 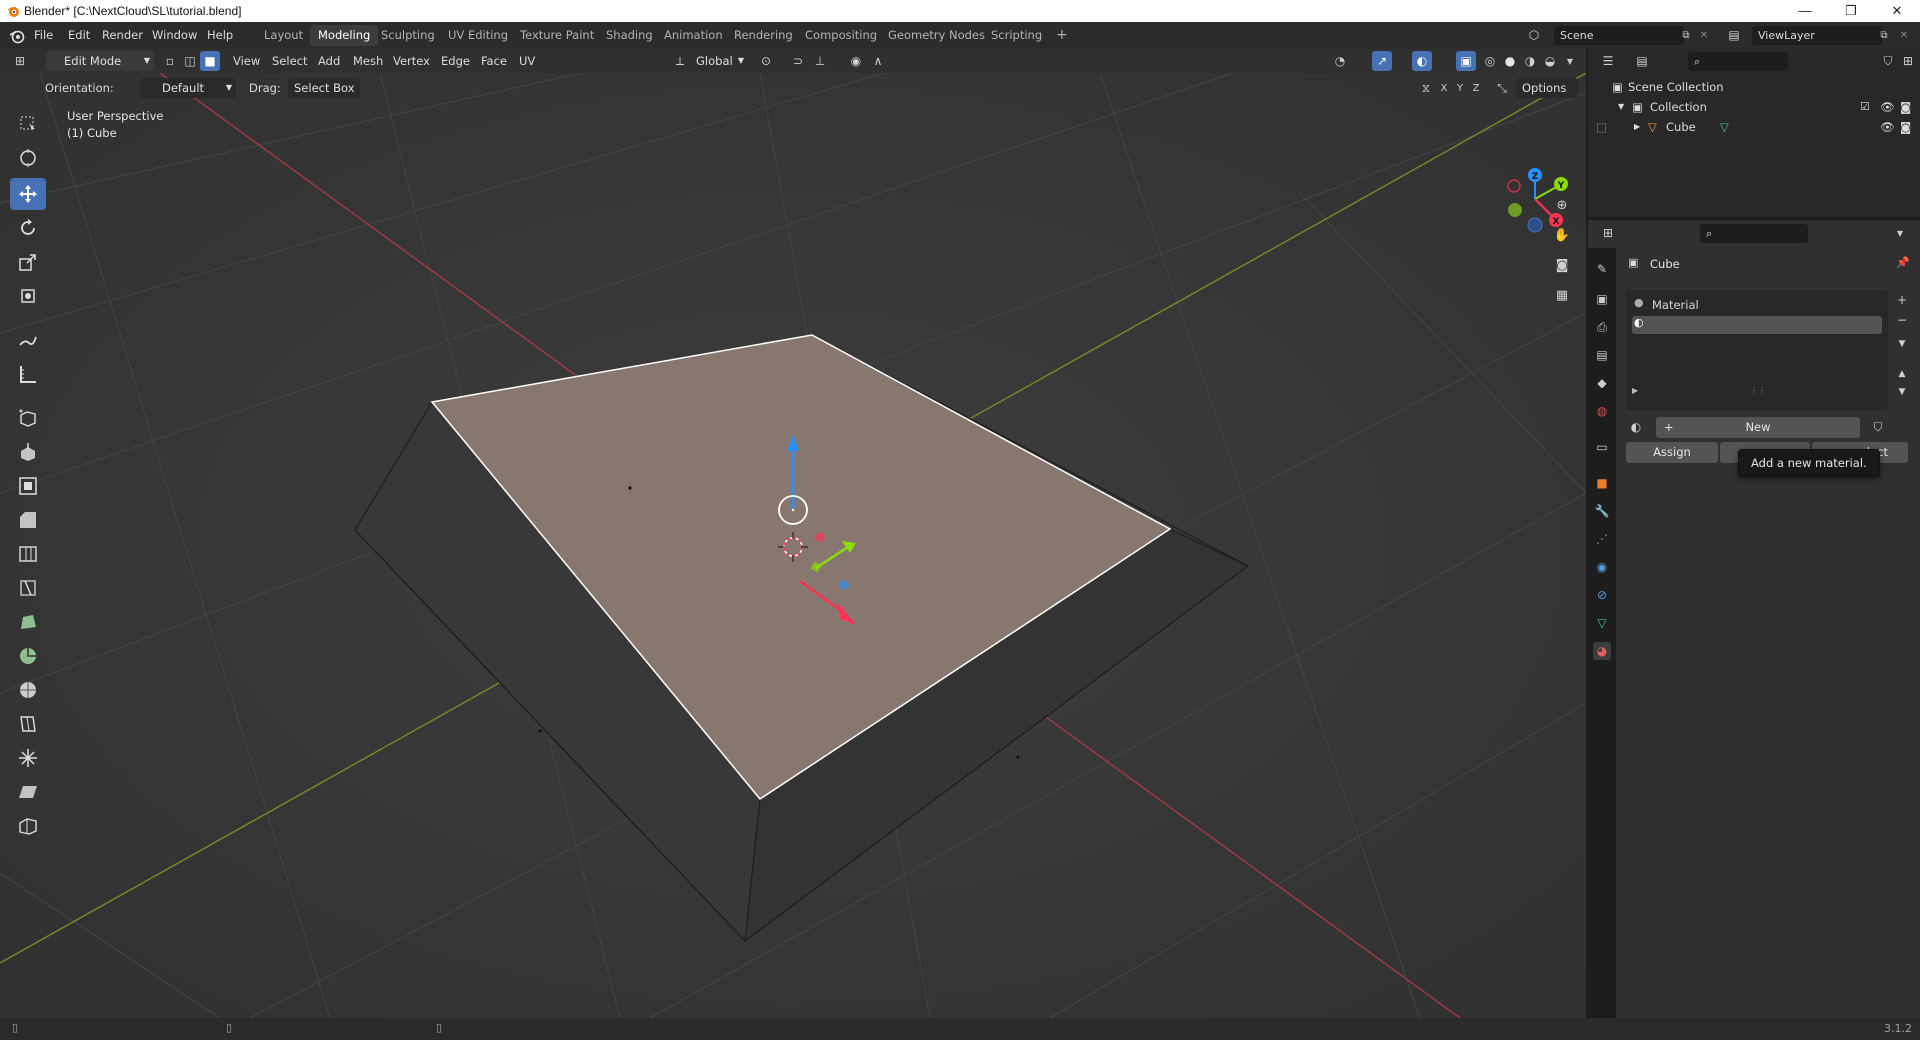 What do you see at coordinates (408, 35) in the screenshot?
I see `tab-sculpting: Sculpting` at bounding box center [408, 35].